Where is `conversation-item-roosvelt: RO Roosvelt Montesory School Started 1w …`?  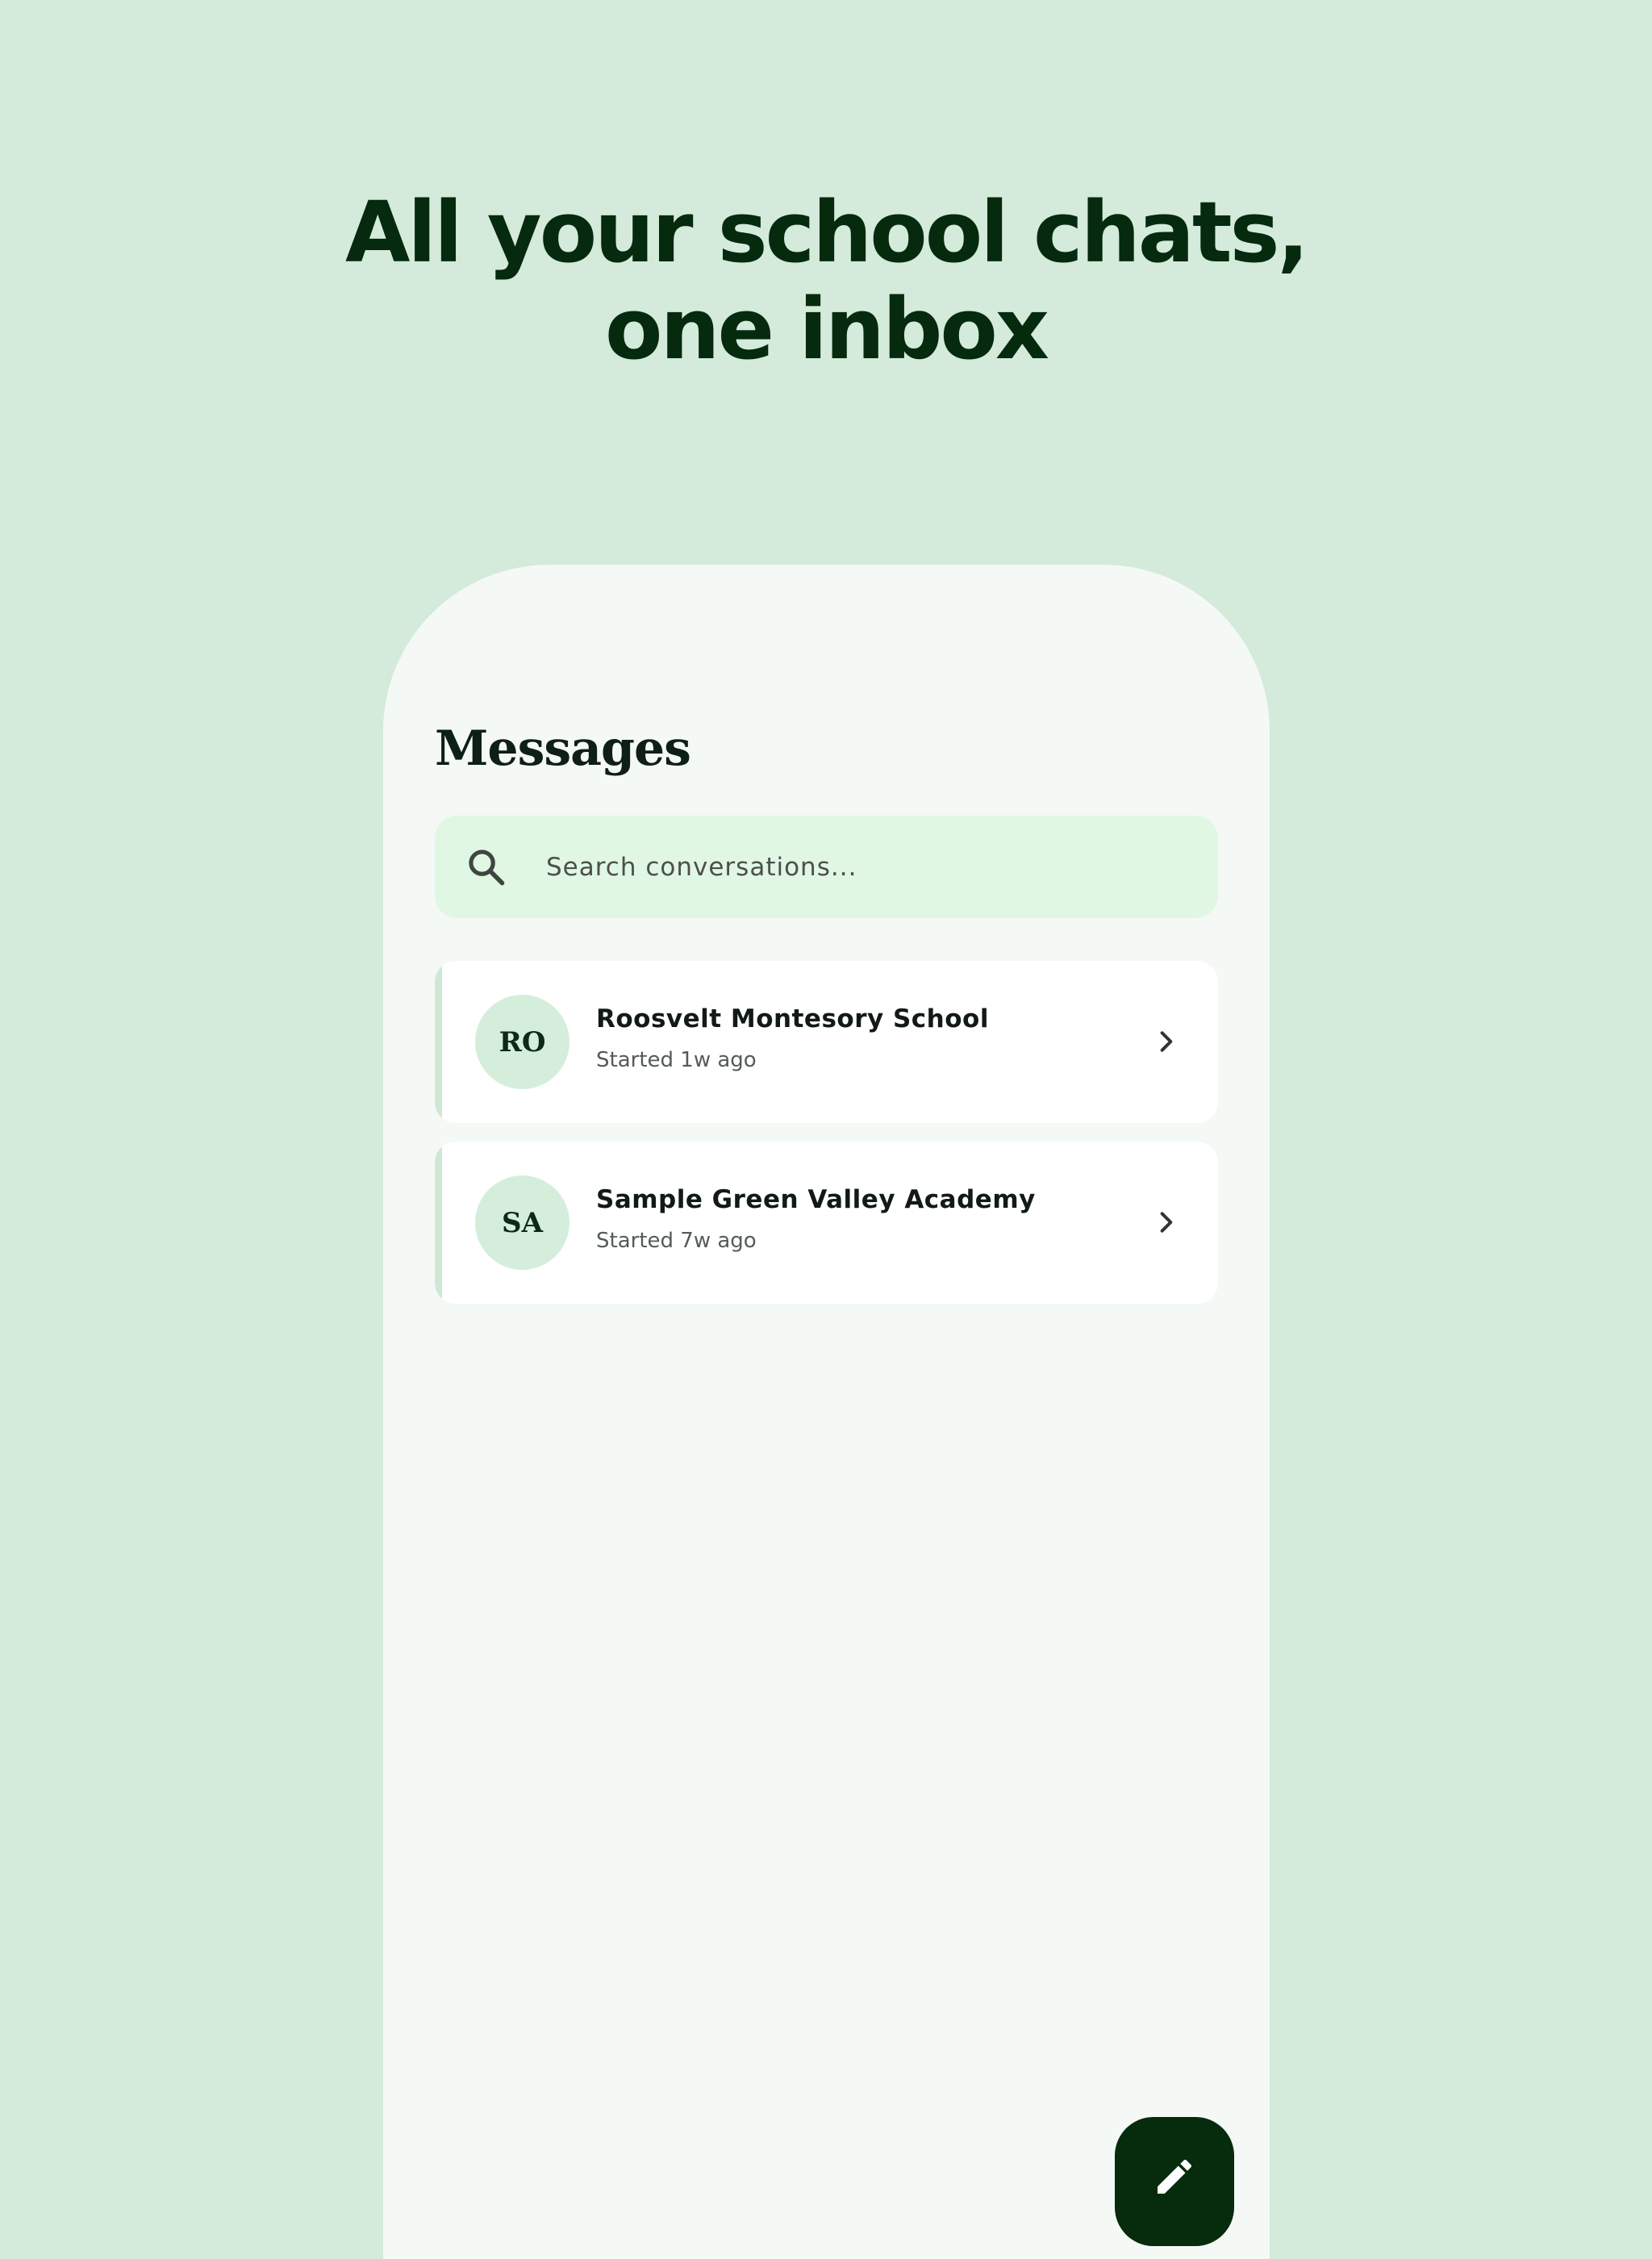 conversation-item-roosvelt: RO Roosvelt Montesory School Started 1w … is located at coordinates (826, 1042).